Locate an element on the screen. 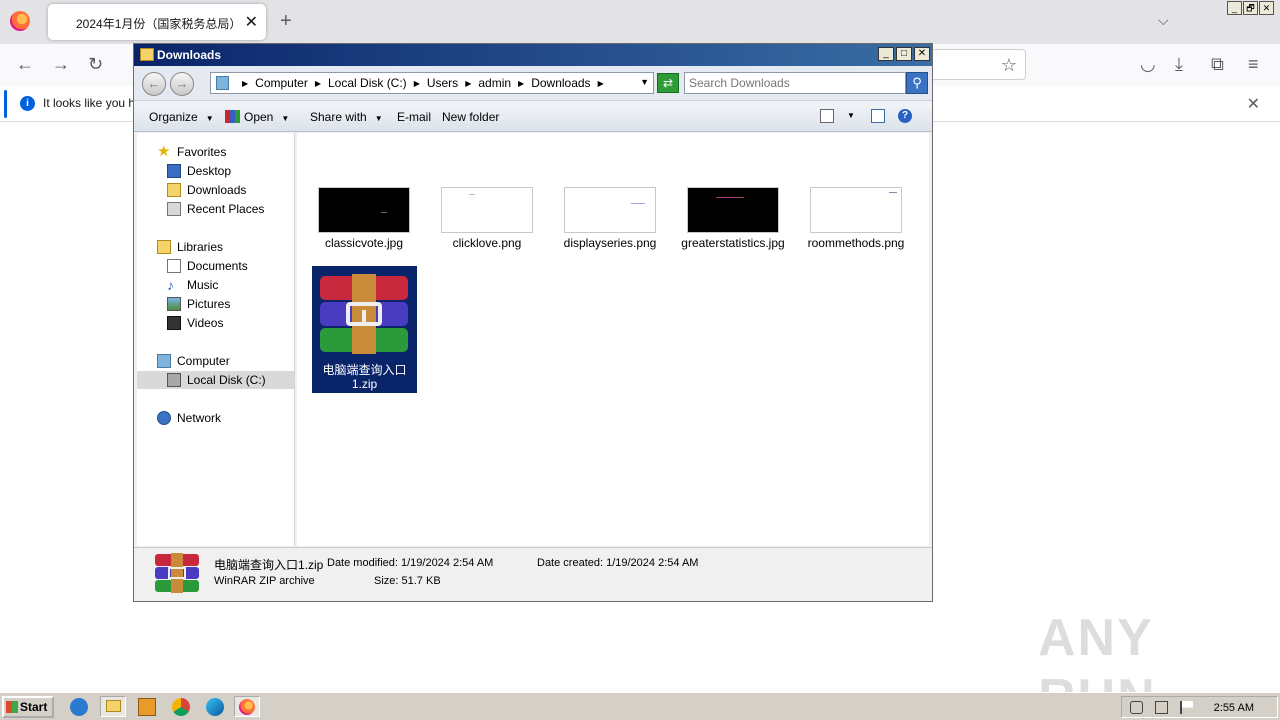 This screenshot has height=720, width=1280. file-name: displayseries.png is located at coordinates (610, 243).